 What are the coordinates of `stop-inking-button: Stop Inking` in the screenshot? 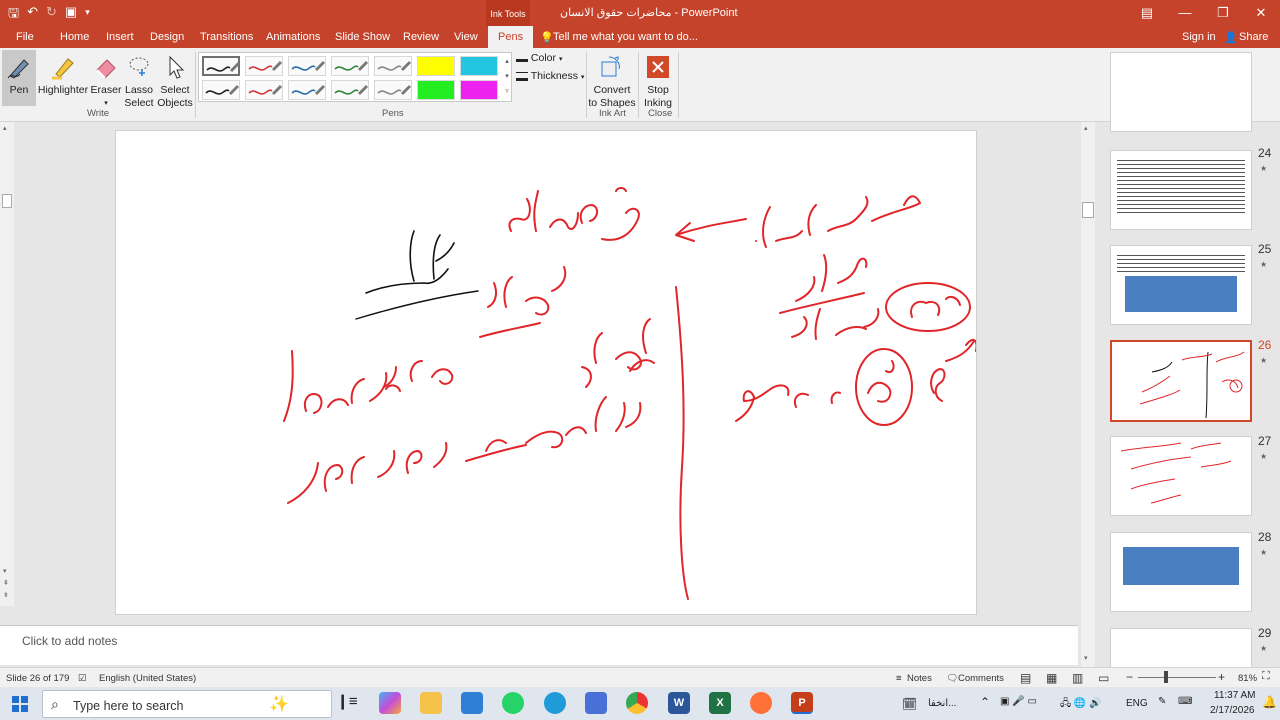 It's located at (658, 80).